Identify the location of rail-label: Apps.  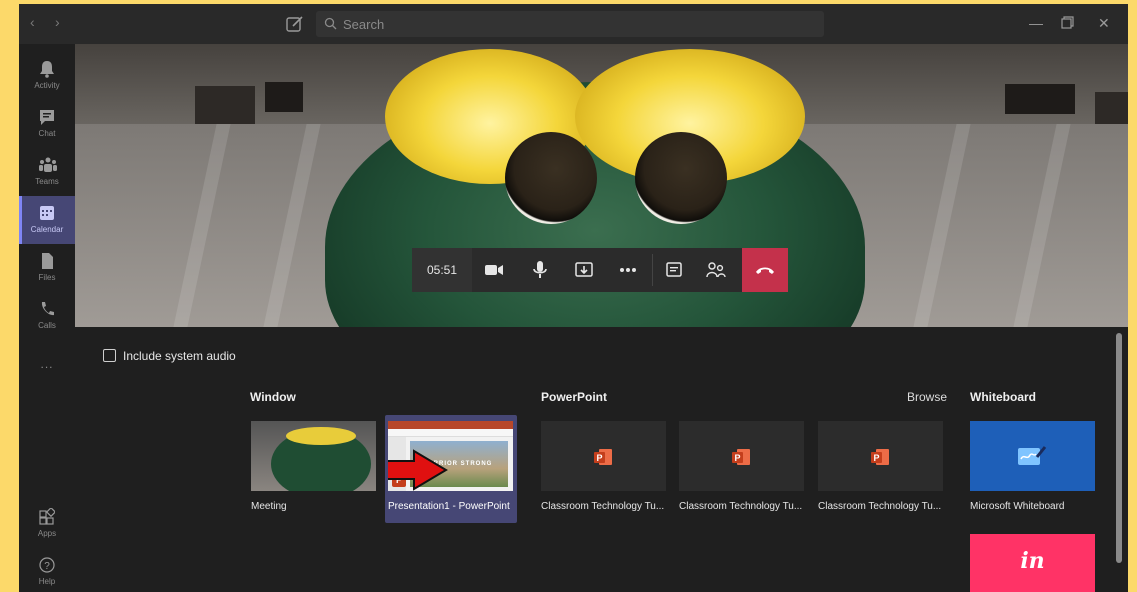
(47, 533).